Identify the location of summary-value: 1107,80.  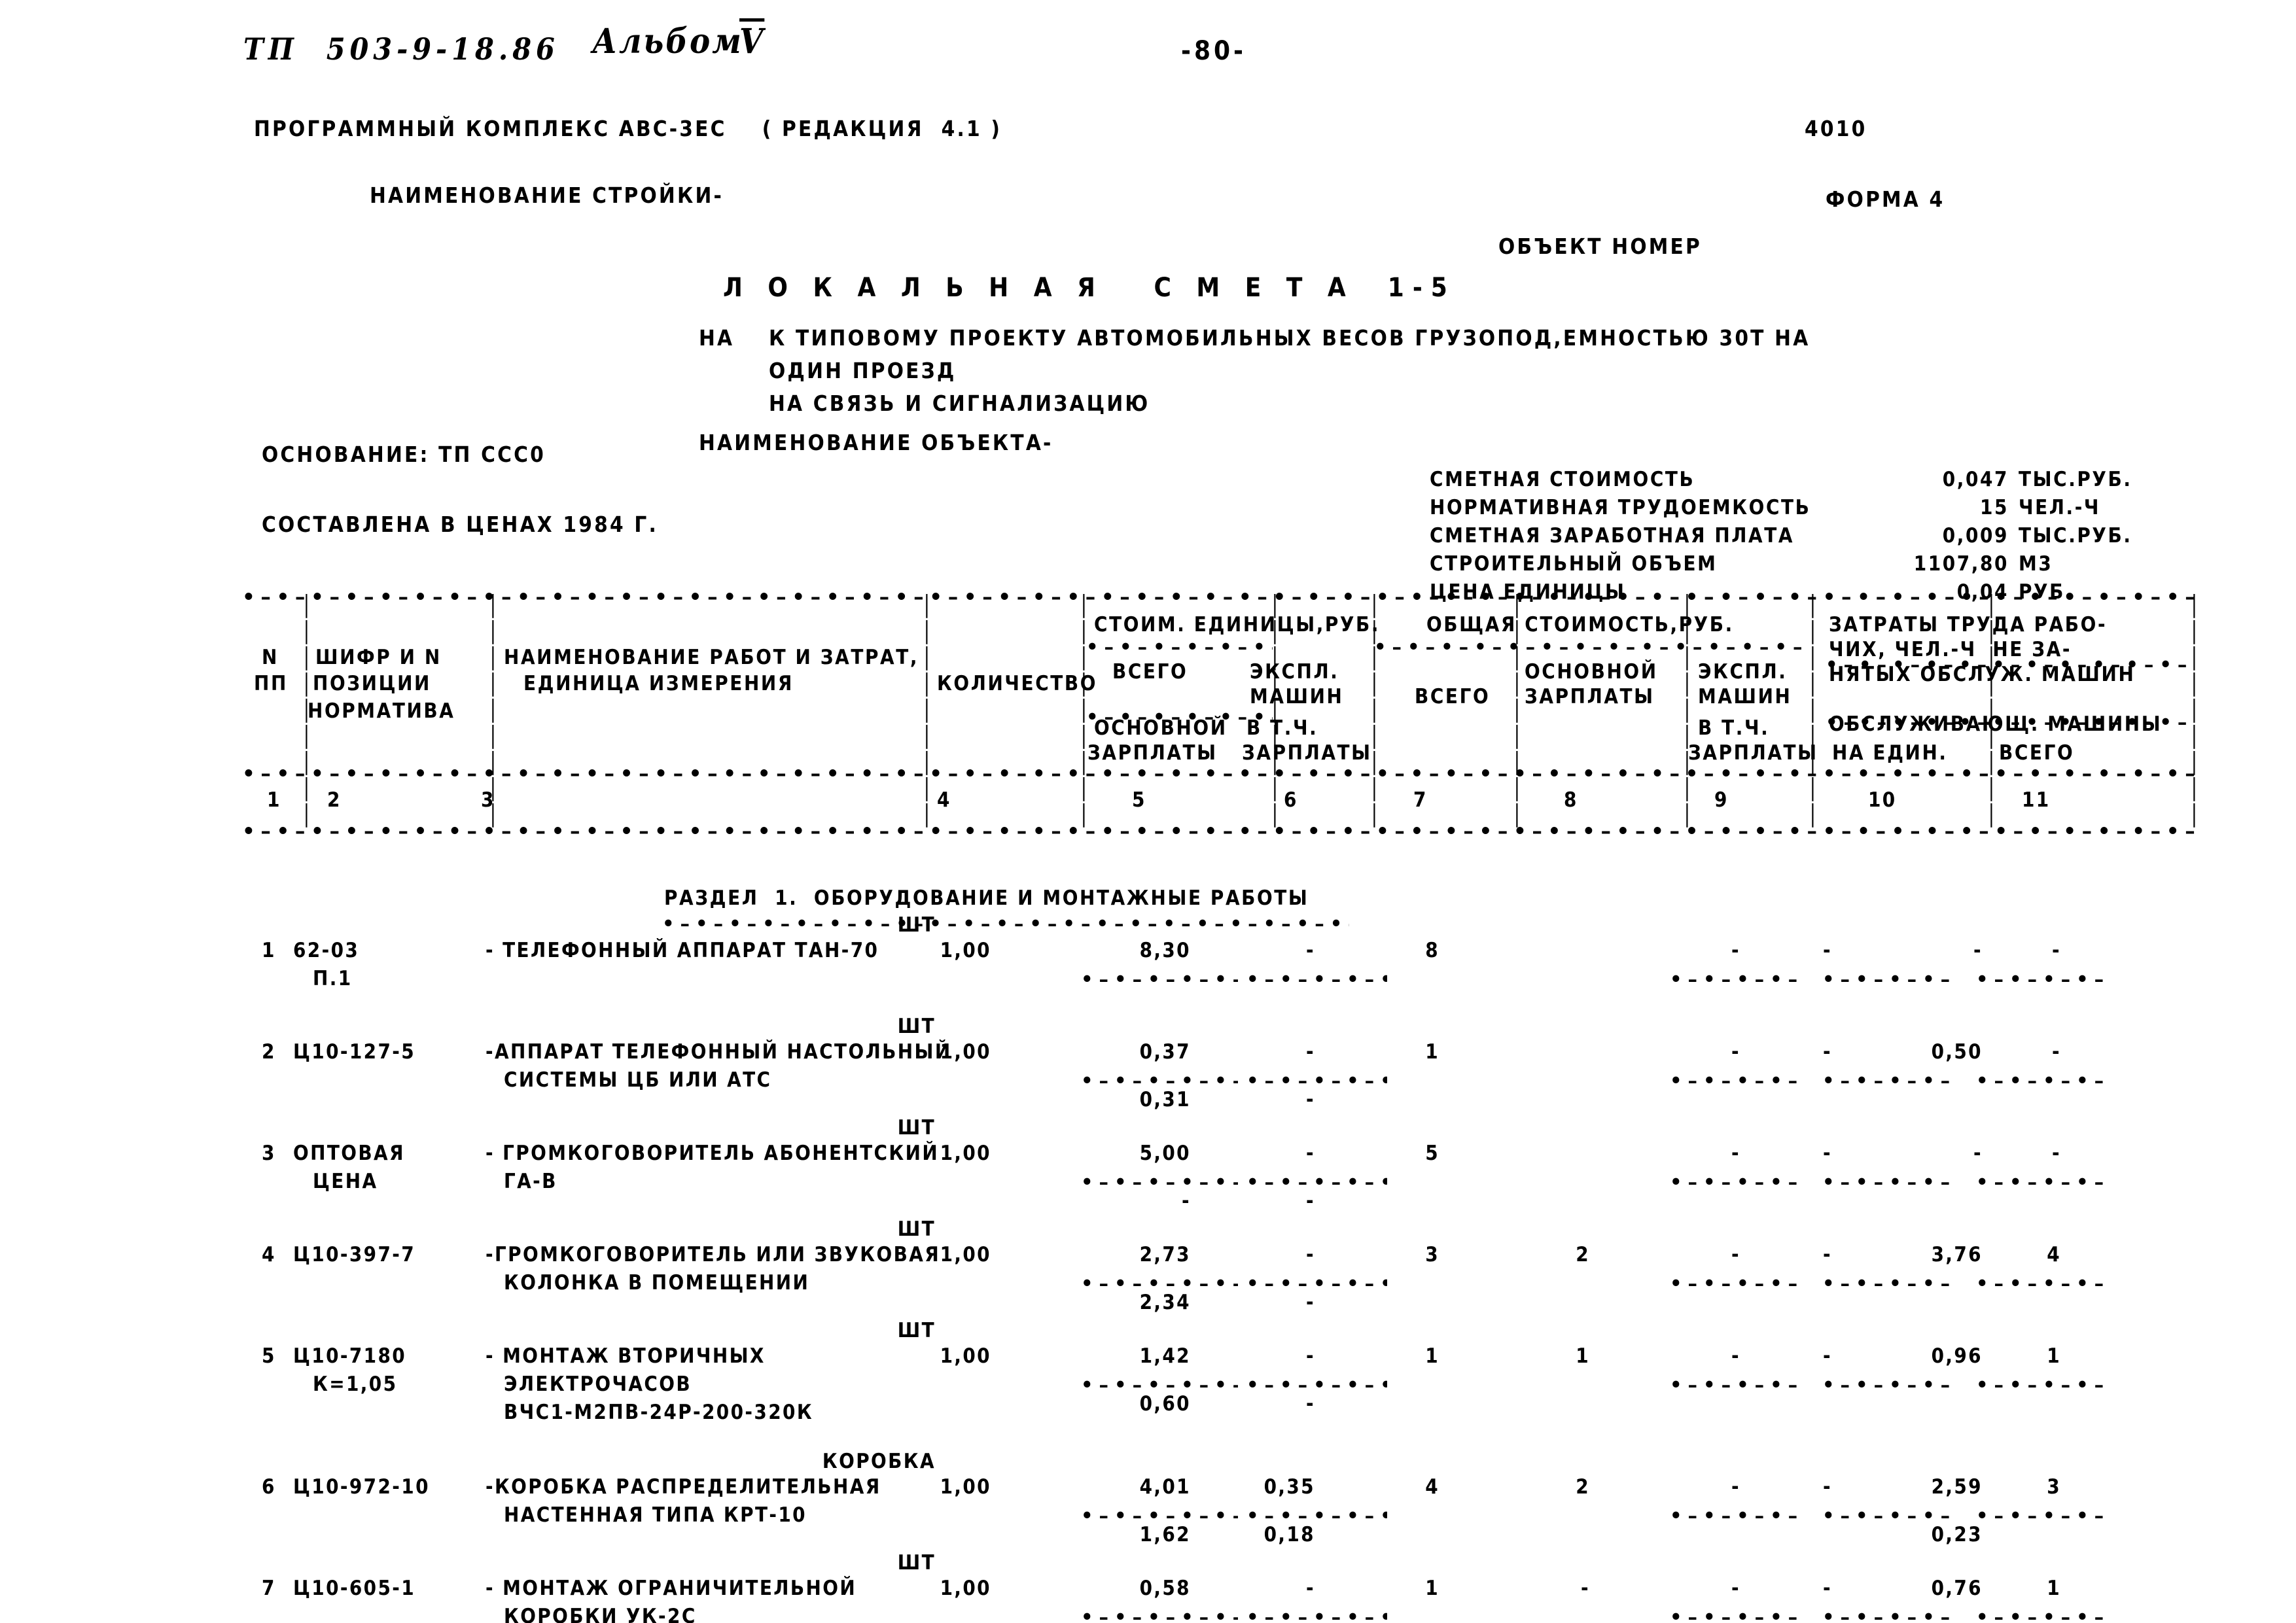
(1961, 564).